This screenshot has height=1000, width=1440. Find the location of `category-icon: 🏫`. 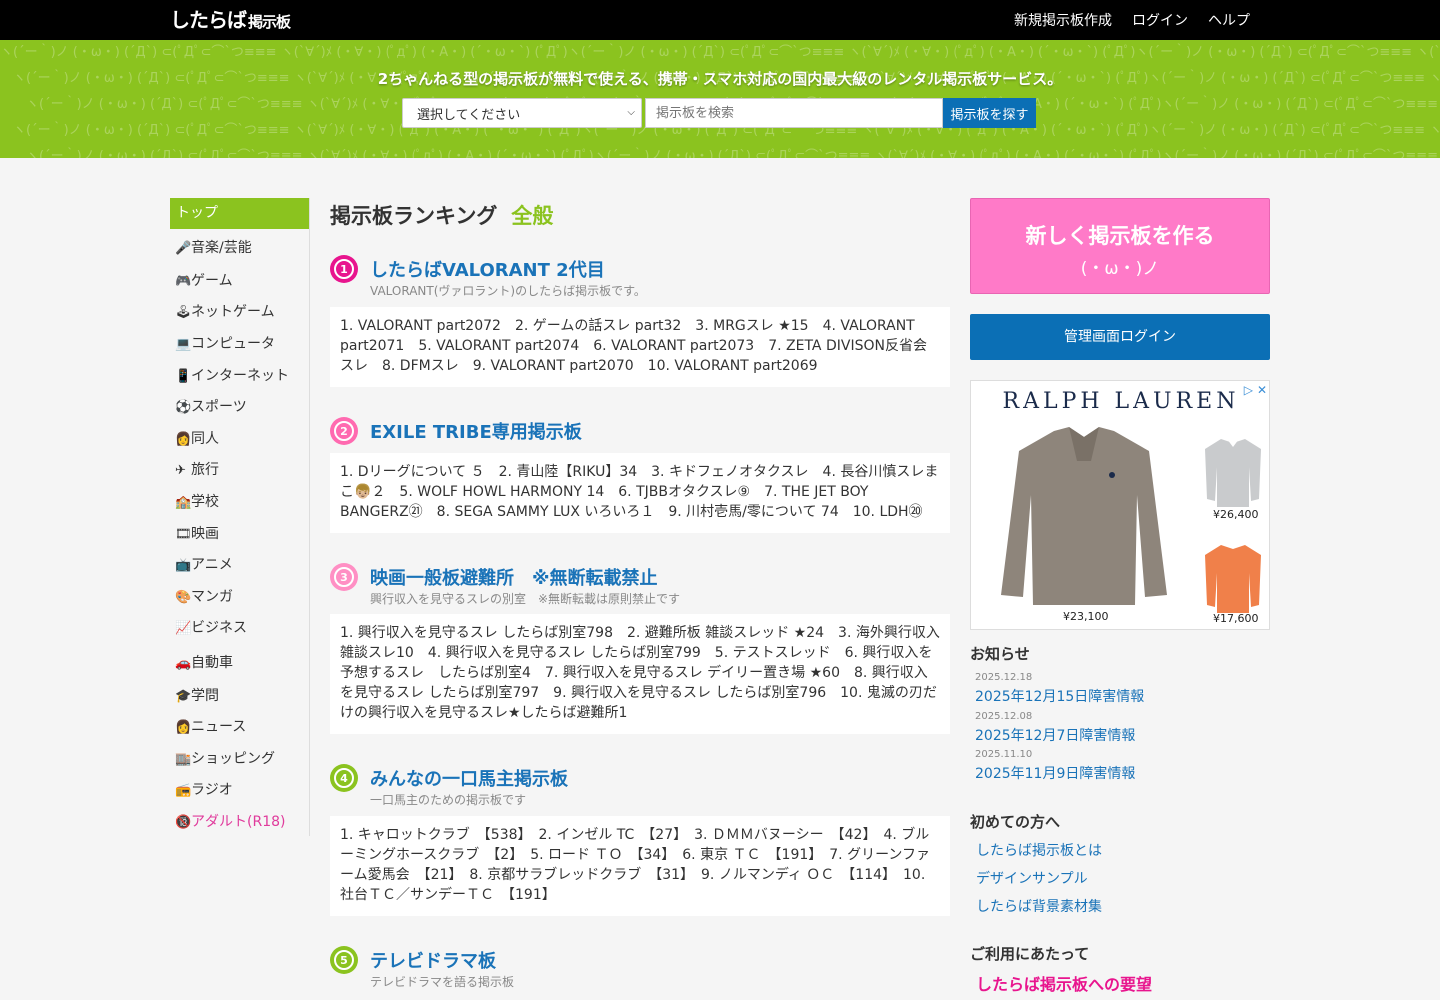

category-icon: 🏫 is located at coordinates (183, 502).